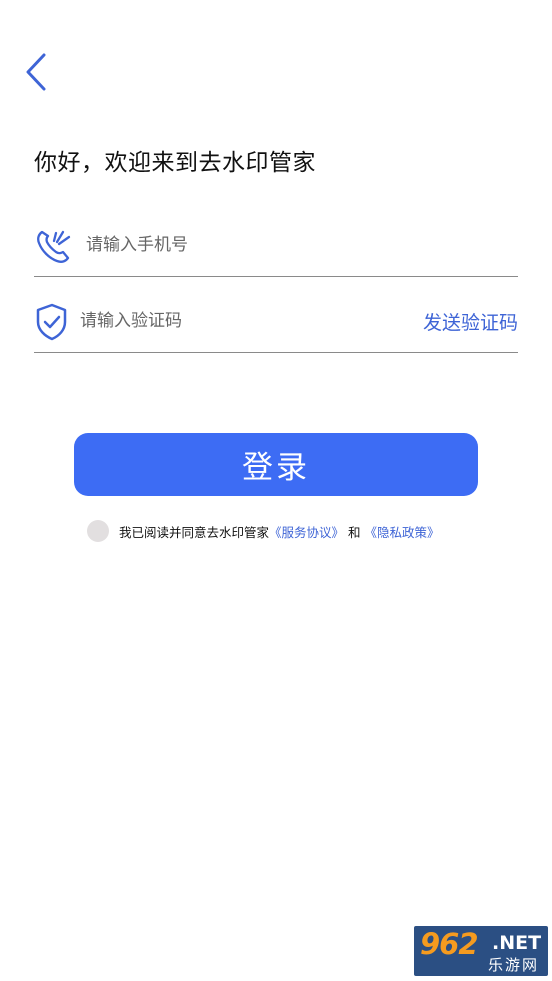 The width and height of the screenshot is (552, 981). Describe the element at coordinates (354, 532) in the screenshot. I see `agreement-conjunction: 和` at that location.